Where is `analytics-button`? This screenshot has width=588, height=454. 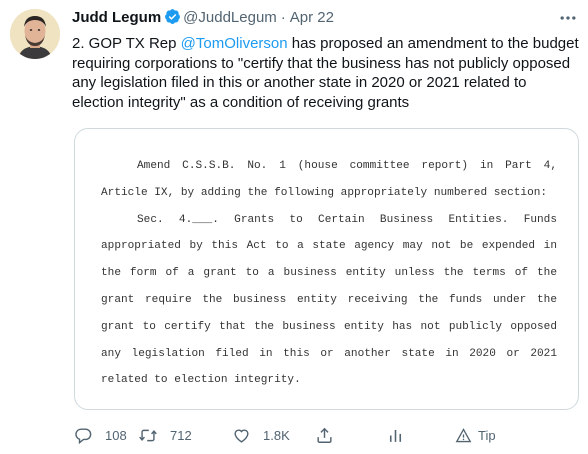 analytics-button is located at coordinates (395, 435).